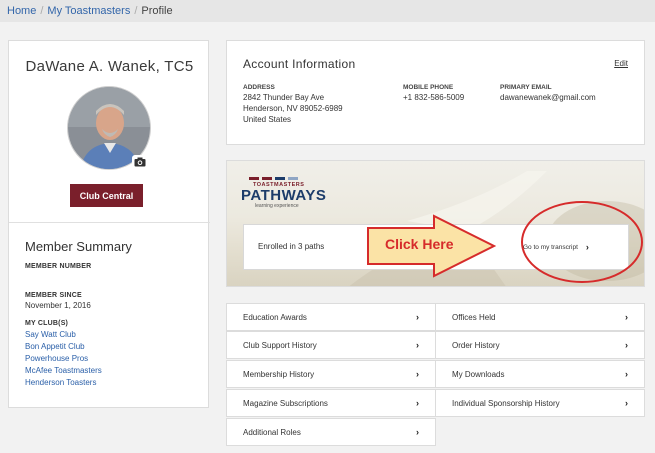 The width and height of the screenshot is (655, 453). I want to click on magazine-subscriptions-link: Magazine Subscriptions ›, so click(331, 403).